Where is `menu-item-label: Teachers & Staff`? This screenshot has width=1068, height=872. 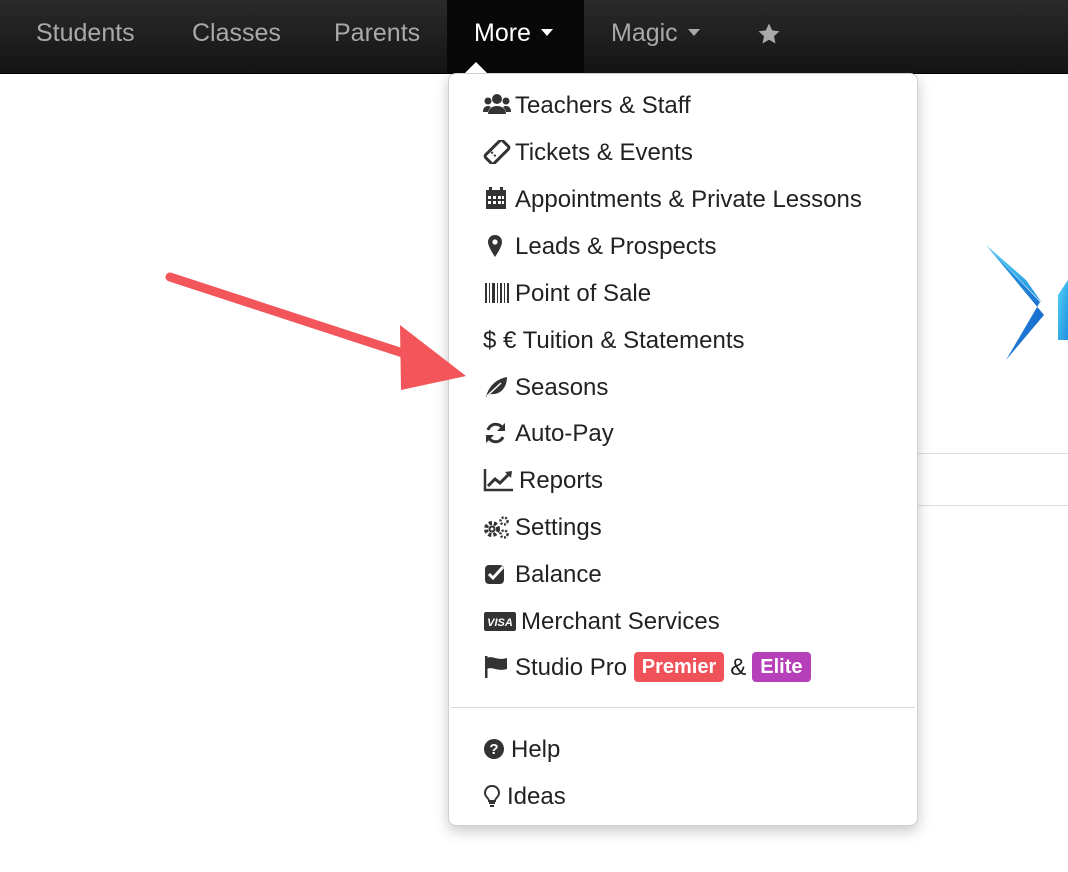
menu-item-label: Teachers & Staff is located at coordinates (603, 105).